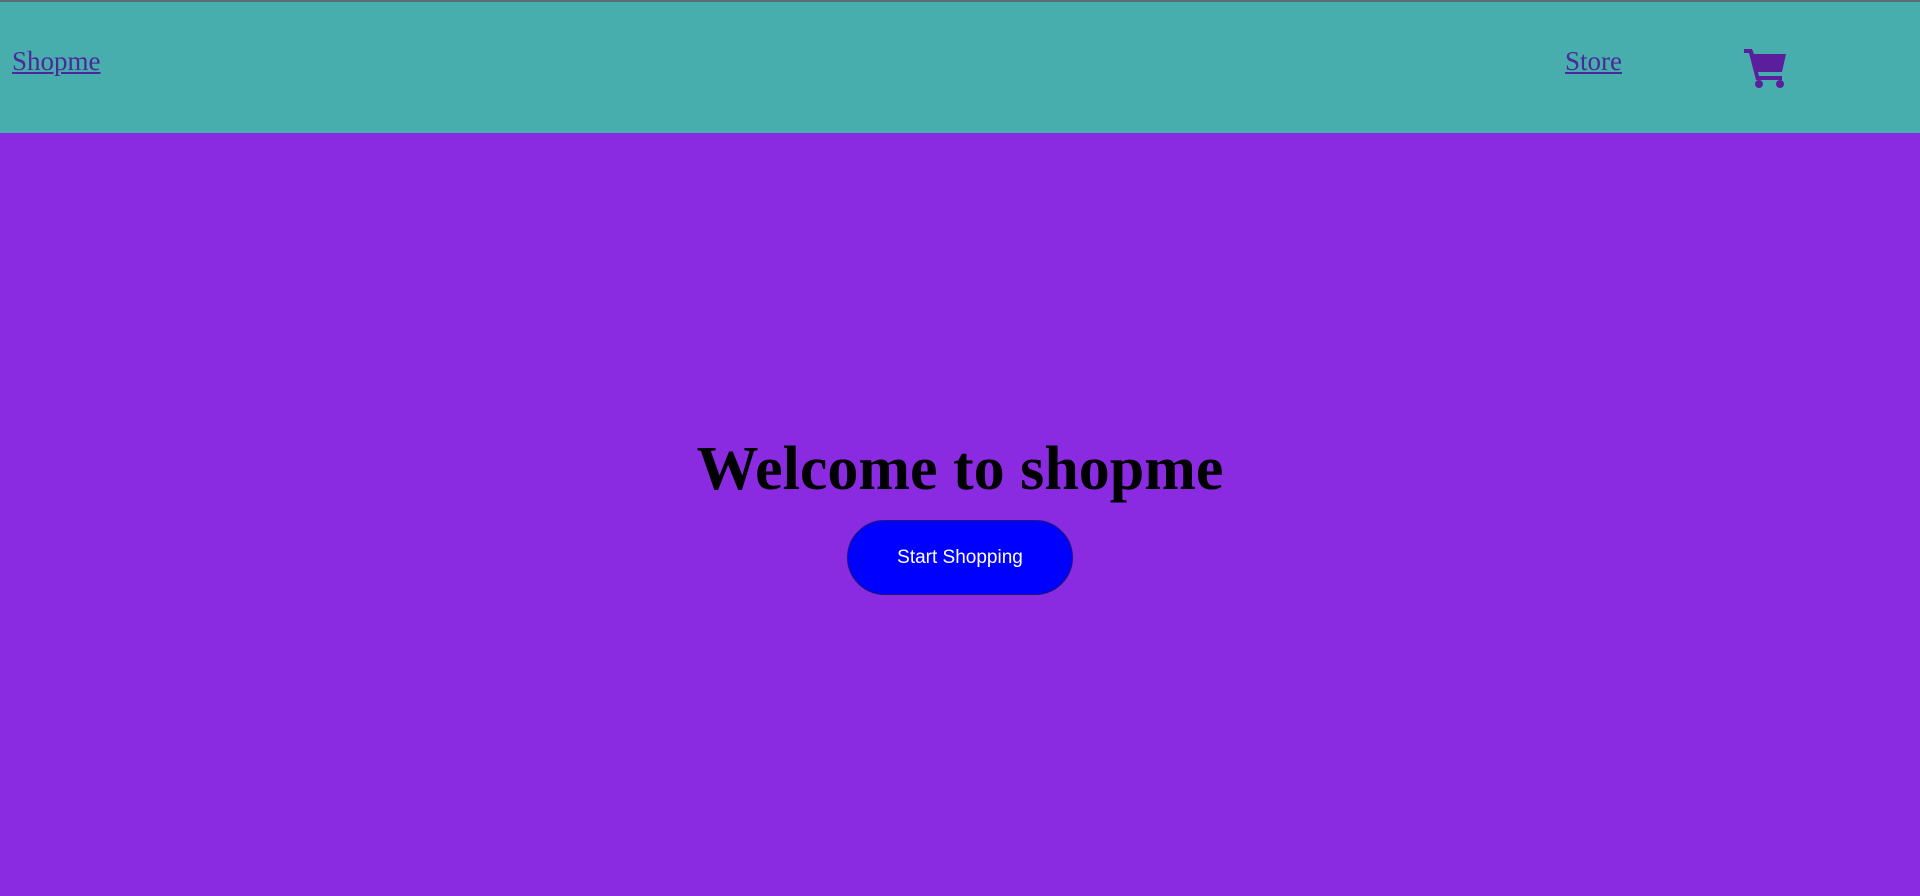  I want to click on brand-link: Shopme, so click(56, 61).